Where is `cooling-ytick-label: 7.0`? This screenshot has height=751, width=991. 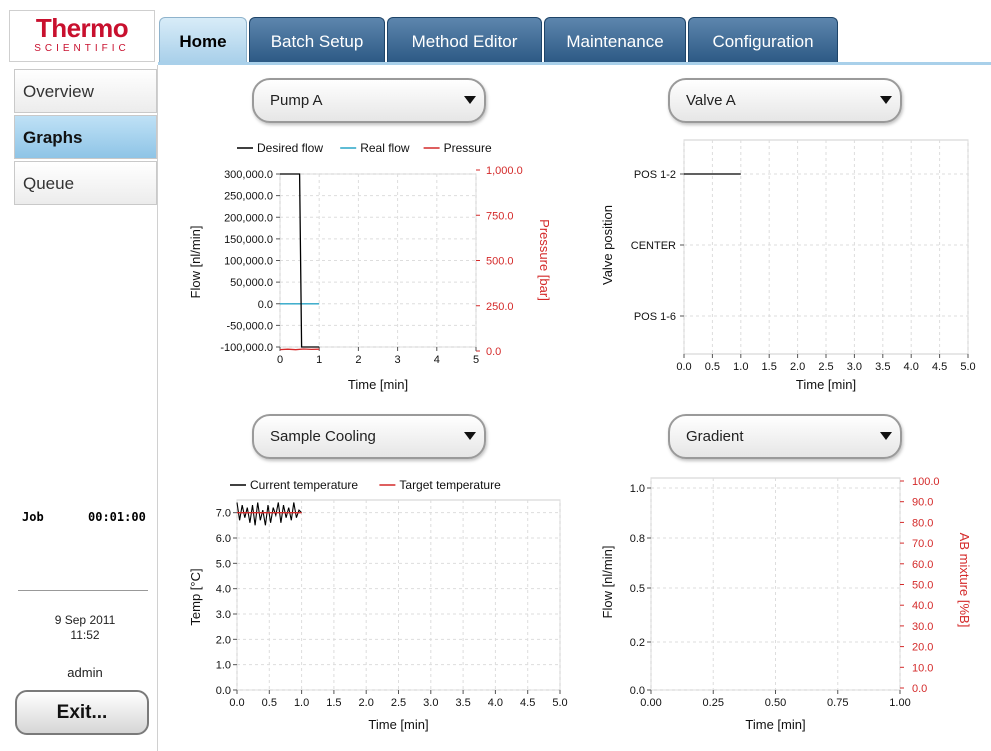 cooling-ytick-label: 7.0 is located at coordinates (223, 514).